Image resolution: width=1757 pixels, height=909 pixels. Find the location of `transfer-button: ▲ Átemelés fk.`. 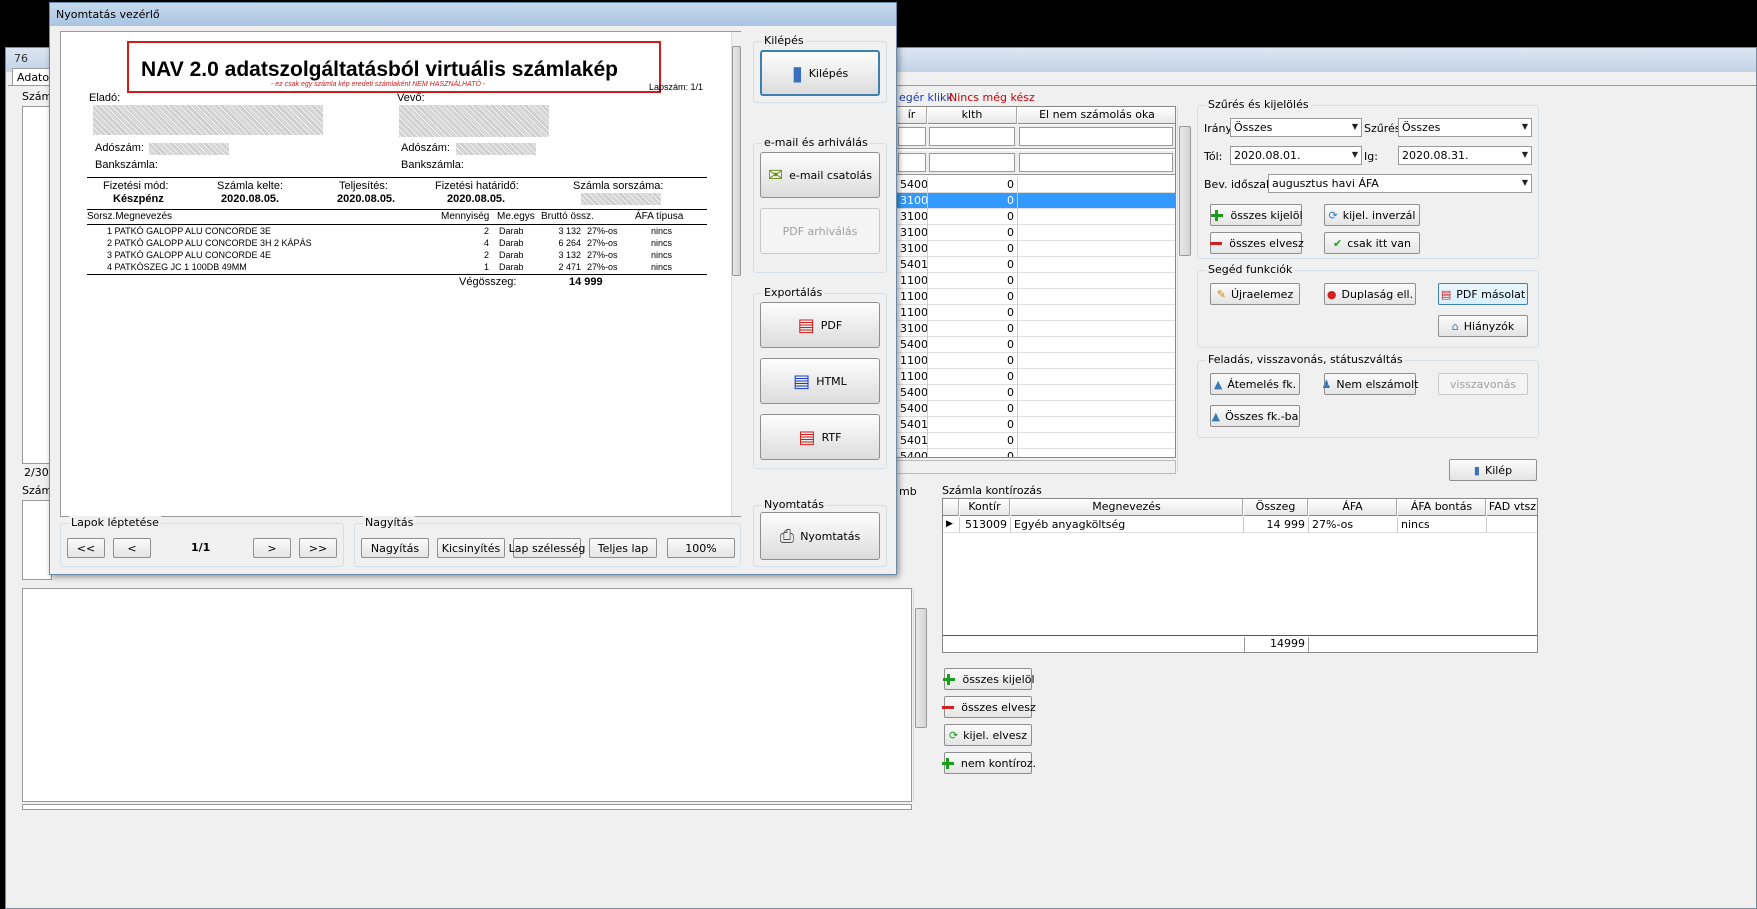

transfer-button: ▲ Átemelés fk. is located at coordinates (1255, 384).